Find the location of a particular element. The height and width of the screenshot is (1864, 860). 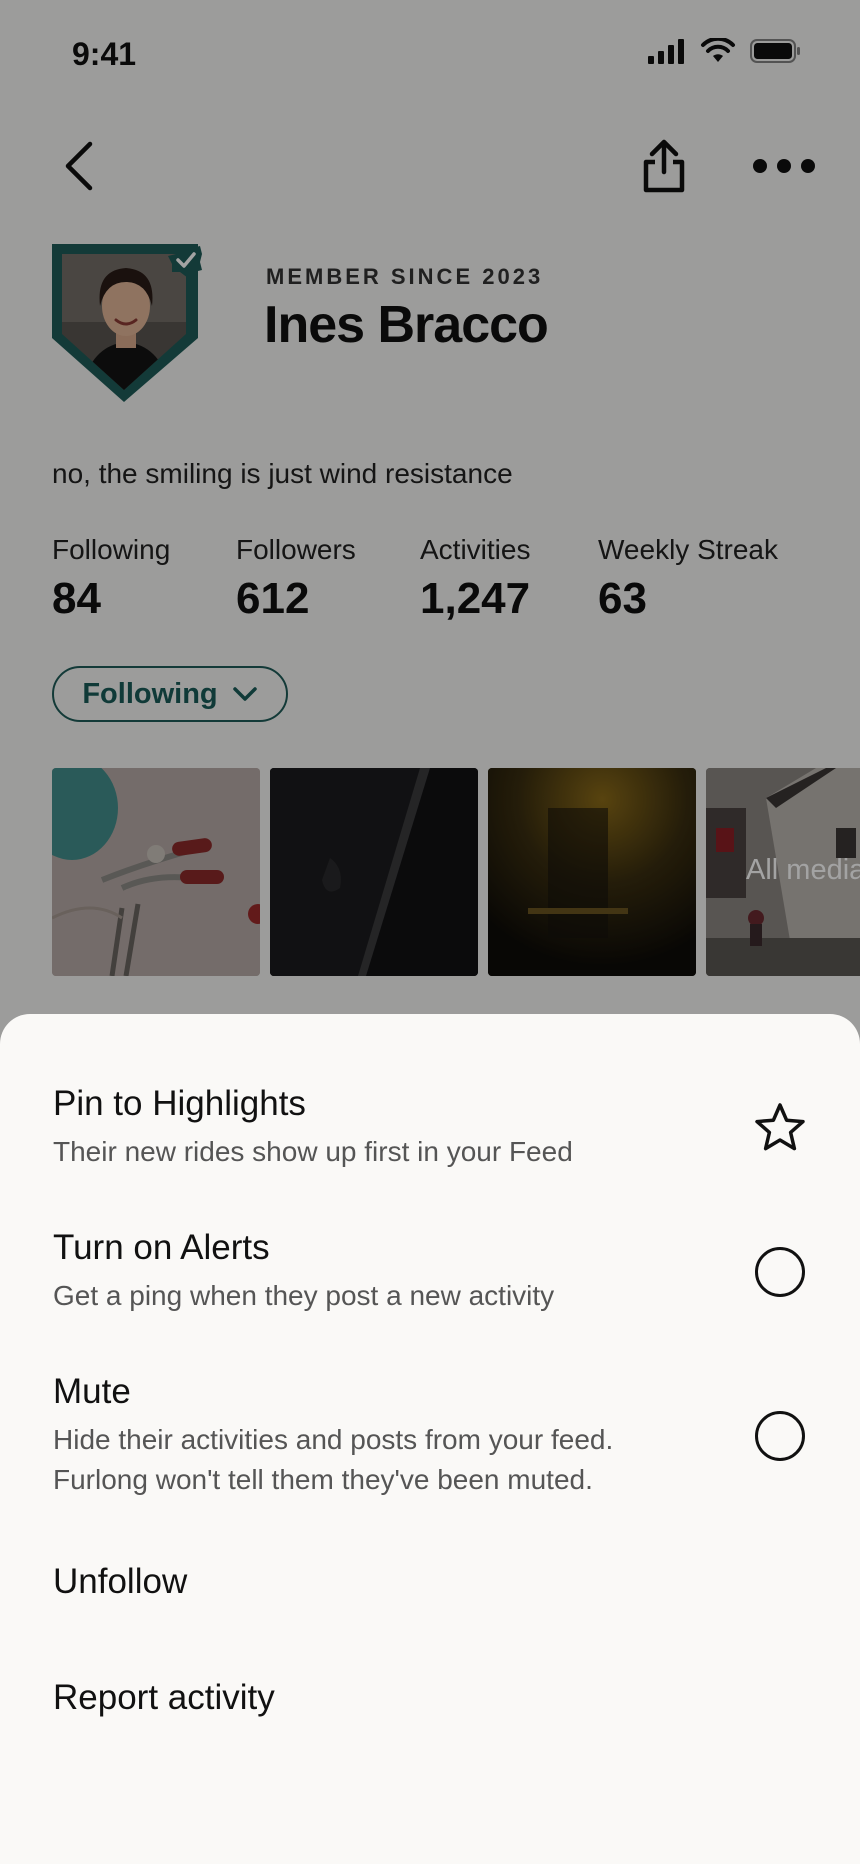

star-icon is located at coordinates (780, 1128).